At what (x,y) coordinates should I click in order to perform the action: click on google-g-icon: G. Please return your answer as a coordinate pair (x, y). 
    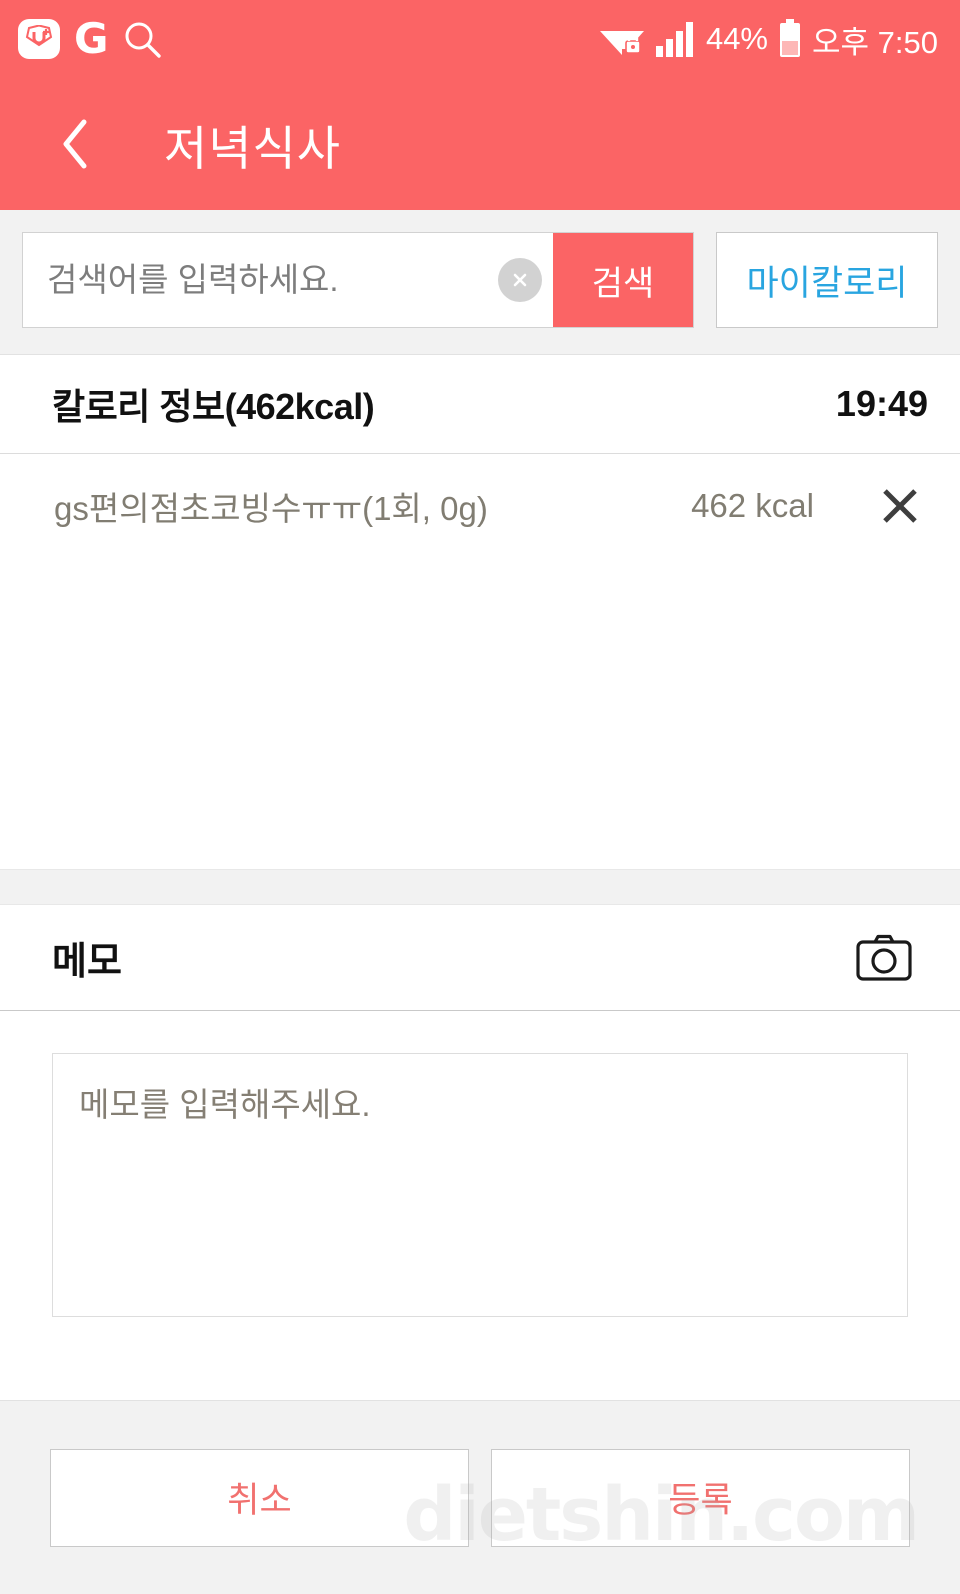
    Looking at the image, I should click on (91, 38).